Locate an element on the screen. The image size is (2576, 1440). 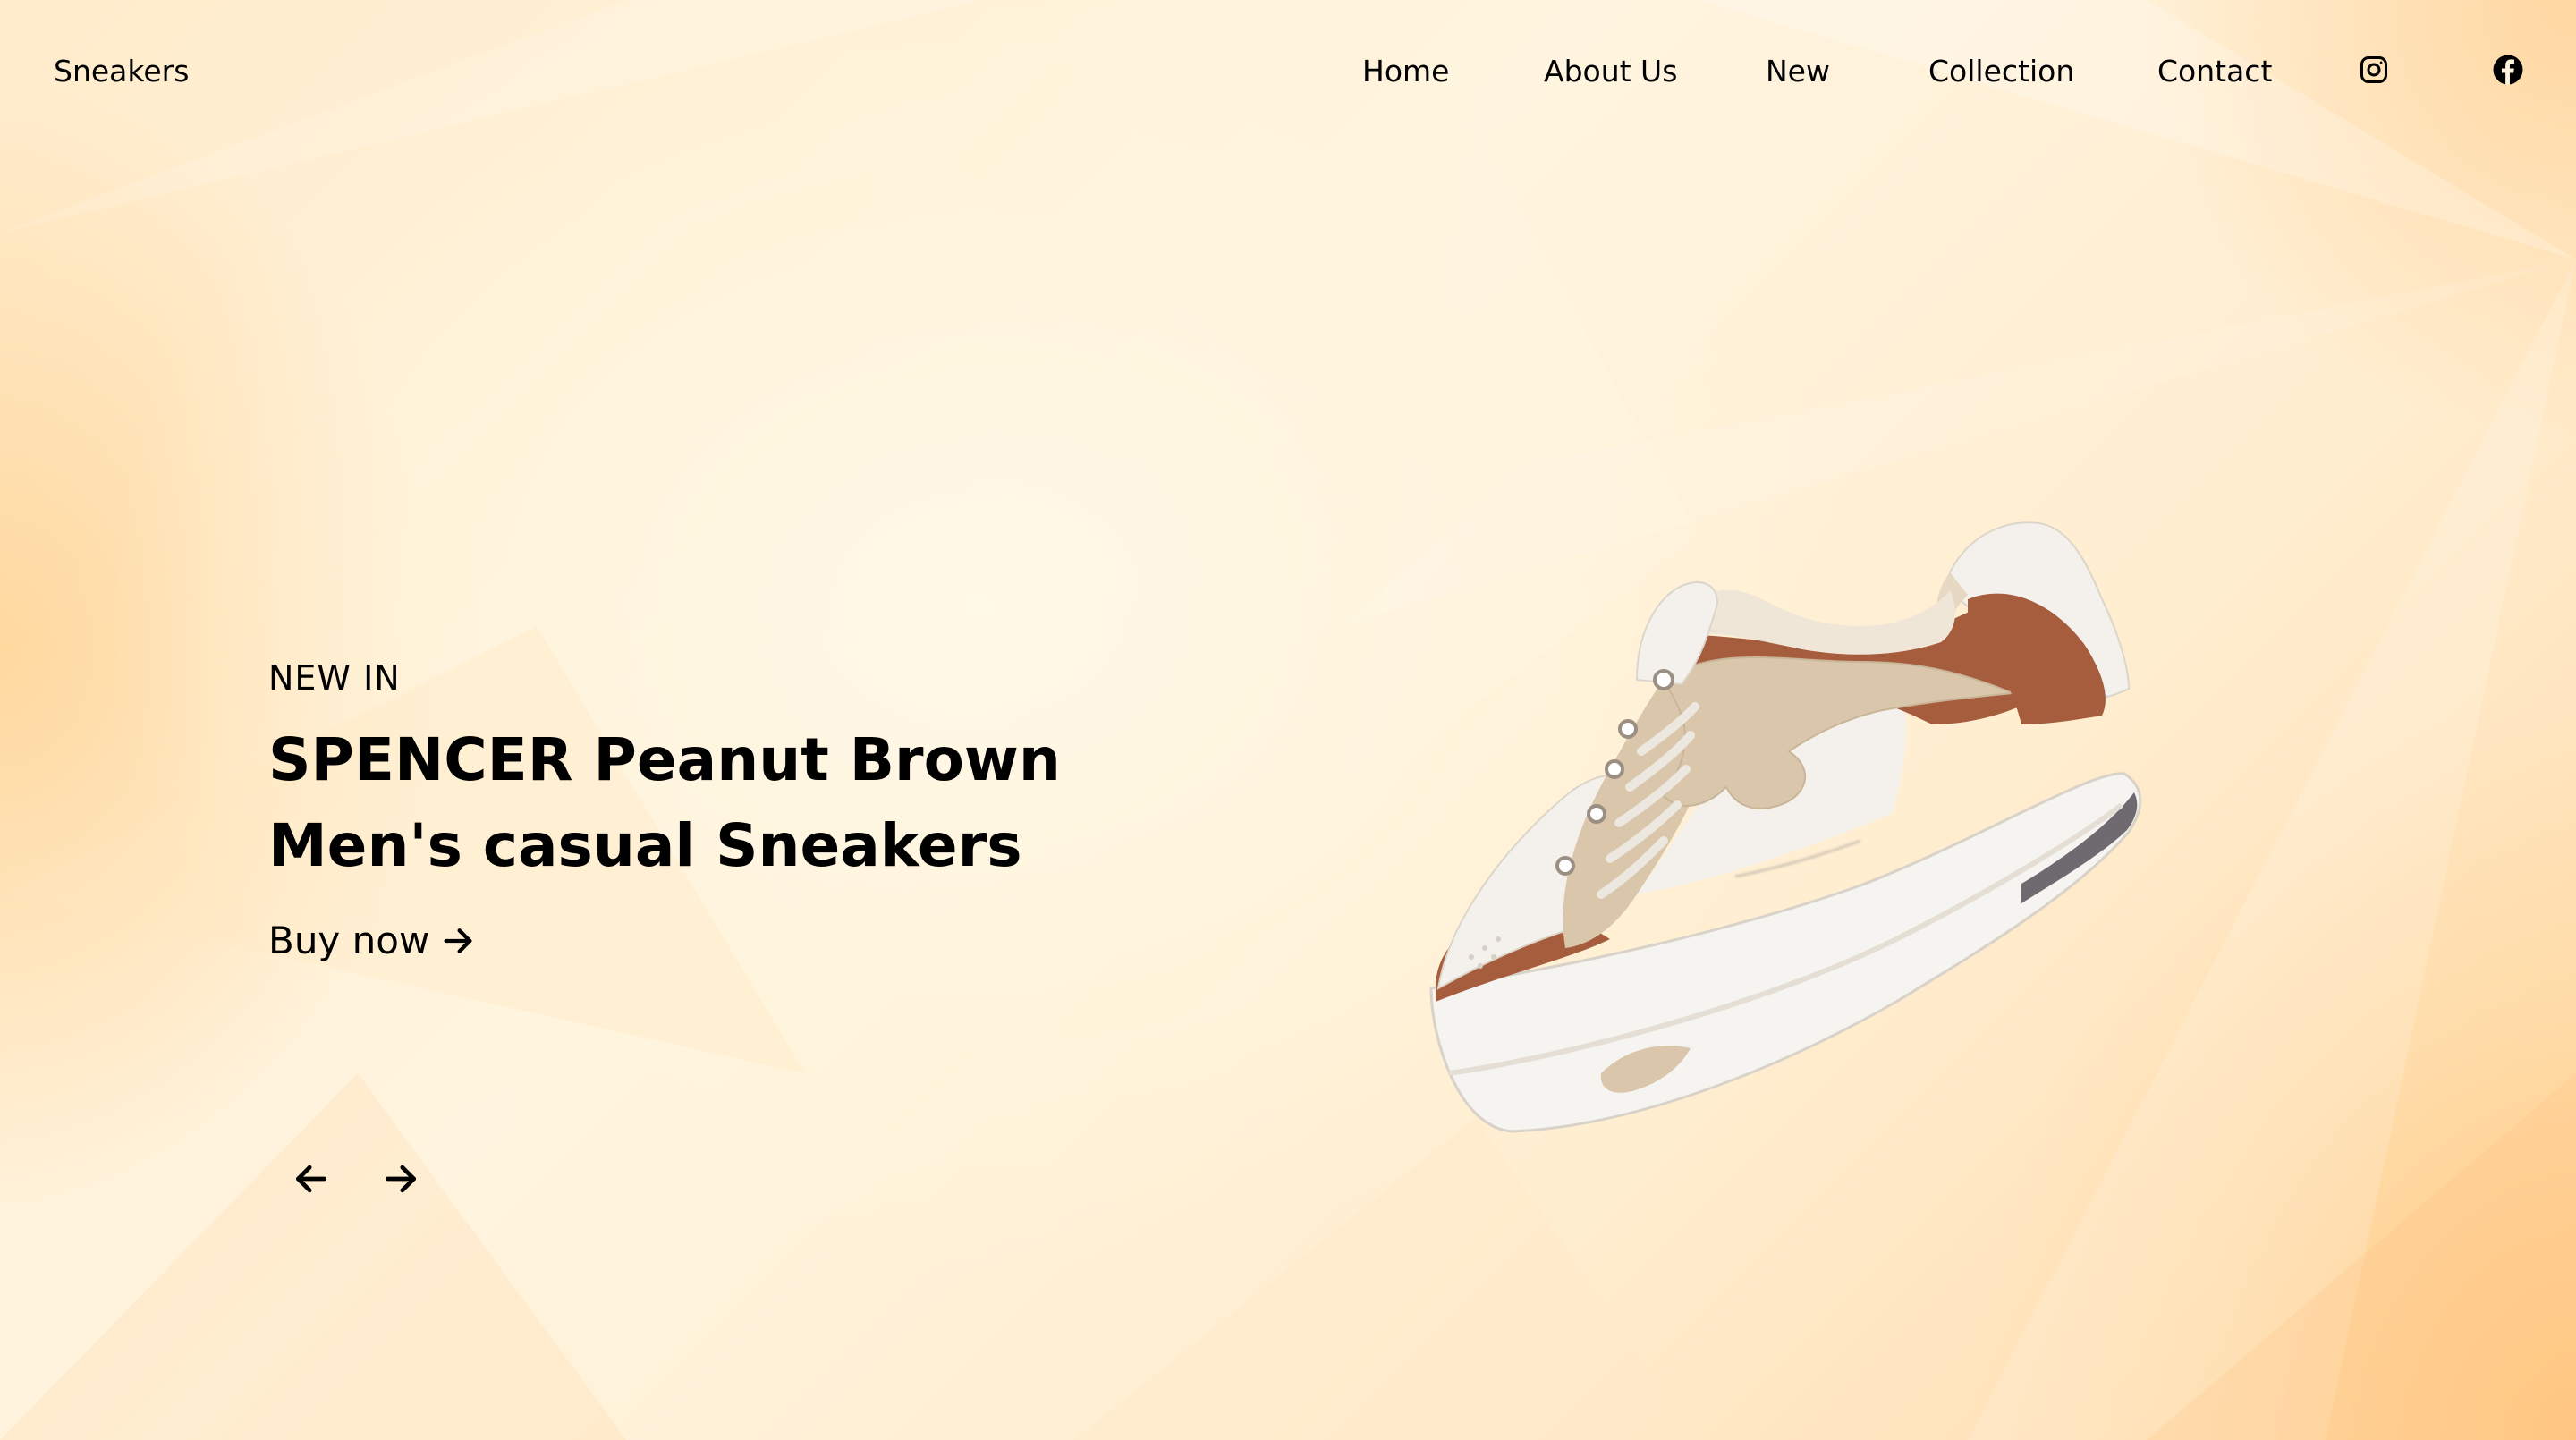
nav-link-new: New is located at coordinates (1798, 72).